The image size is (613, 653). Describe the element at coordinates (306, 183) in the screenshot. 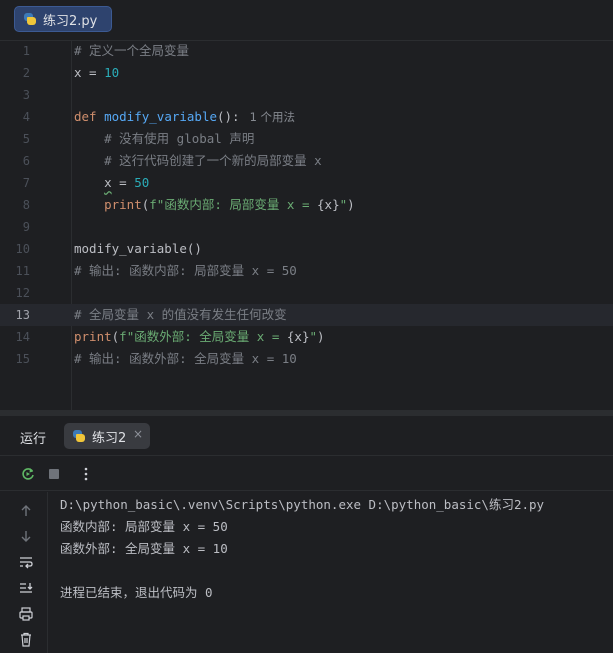

I see `code-line: 7 x = 50` at that location.